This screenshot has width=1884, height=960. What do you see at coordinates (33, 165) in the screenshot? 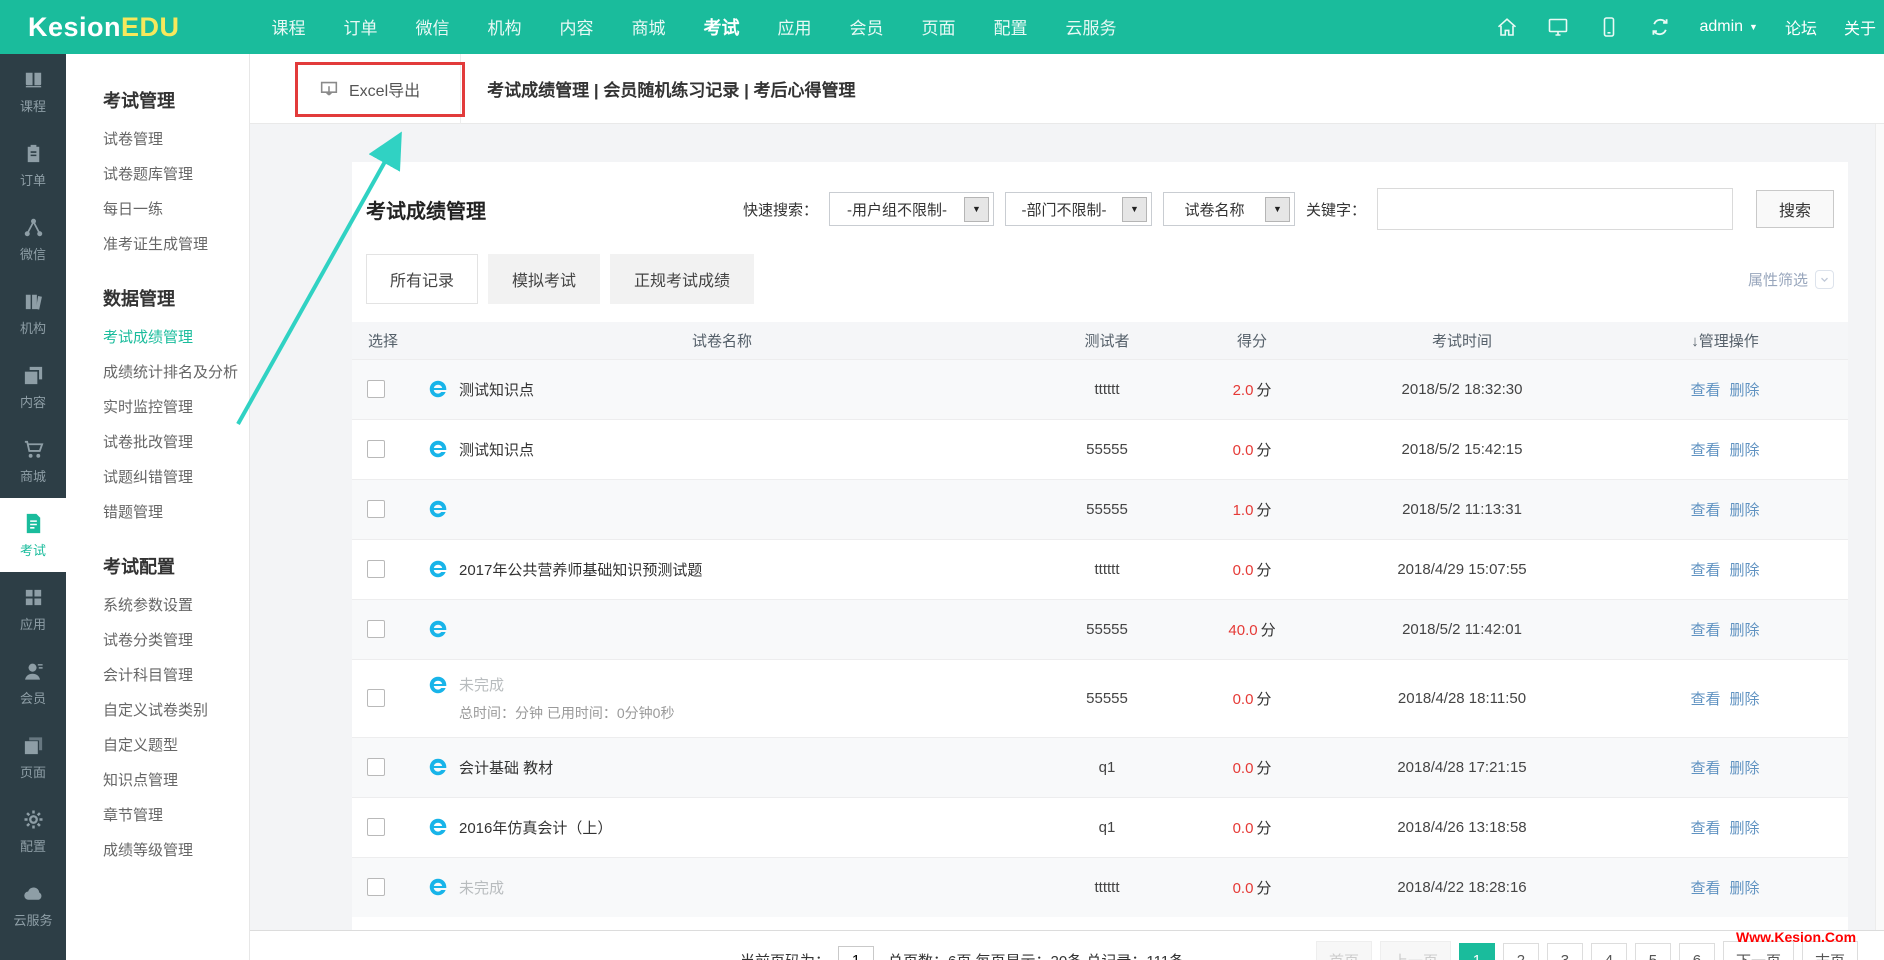
I see `rail-item-clipboard: 订单` at bounding box center [33, 165].